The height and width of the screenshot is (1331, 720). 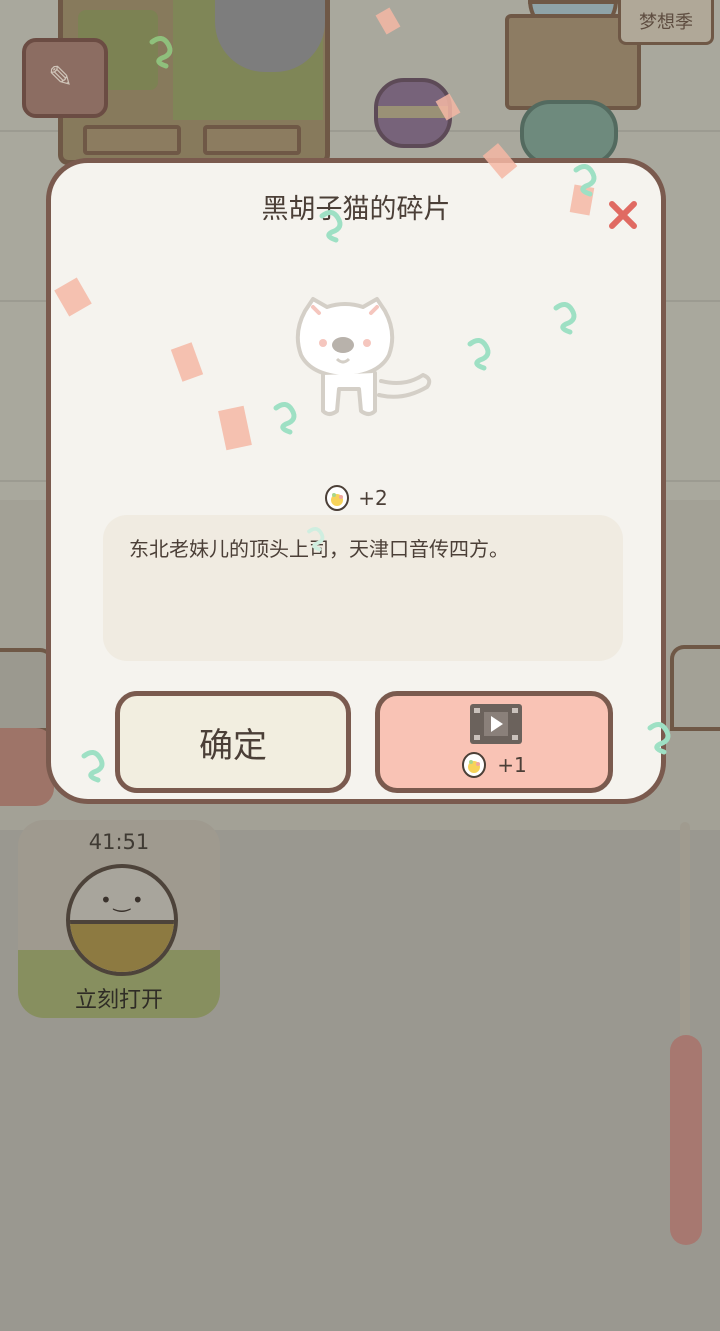 I want to click on reward-amount: +2, so click(x=373, y=498).